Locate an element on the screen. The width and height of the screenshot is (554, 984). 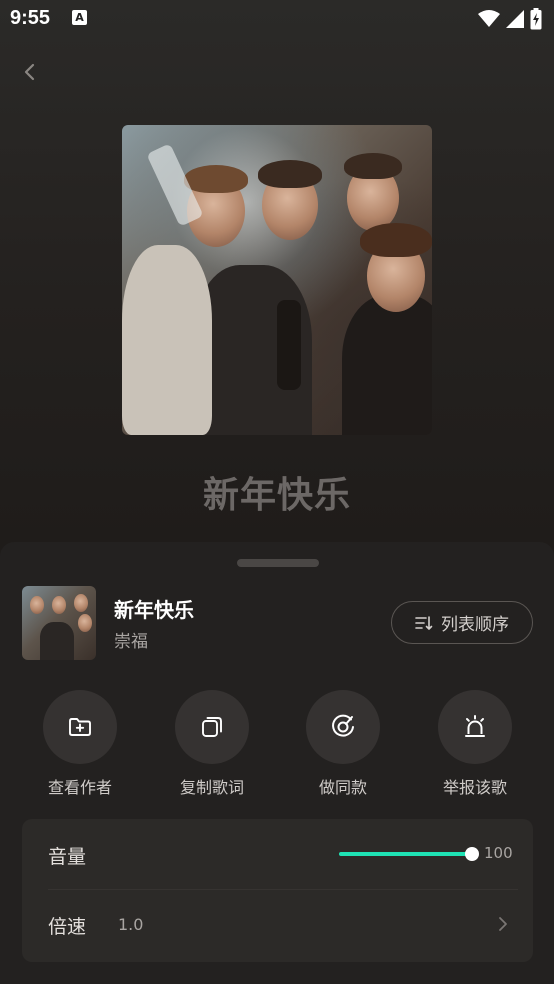
list-order-icon is located at coordinates (424, 622).